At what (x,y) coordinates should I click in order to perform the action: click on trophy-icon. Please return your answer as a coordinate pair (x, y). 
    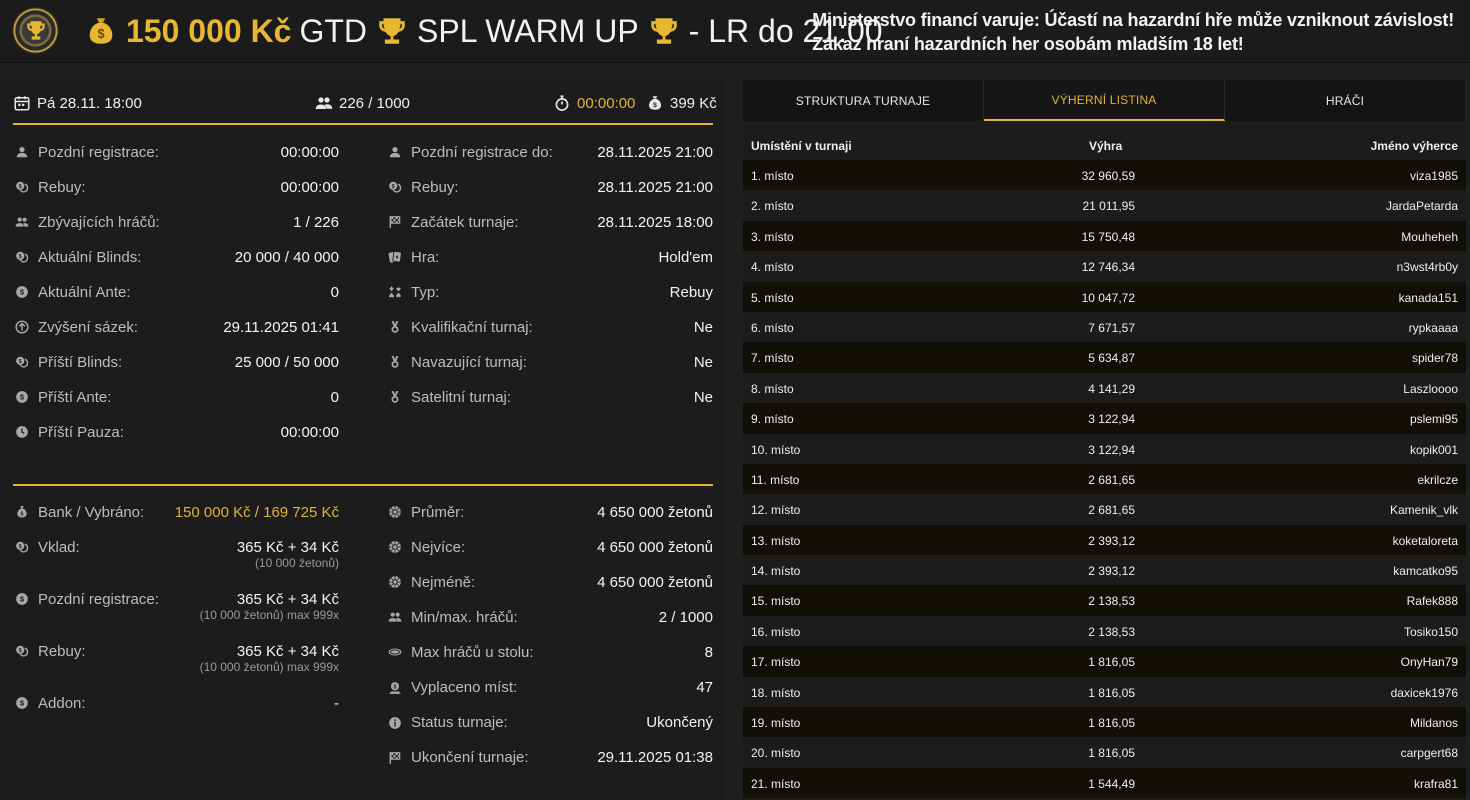
    Looking at the image, I should click on (664, 31).